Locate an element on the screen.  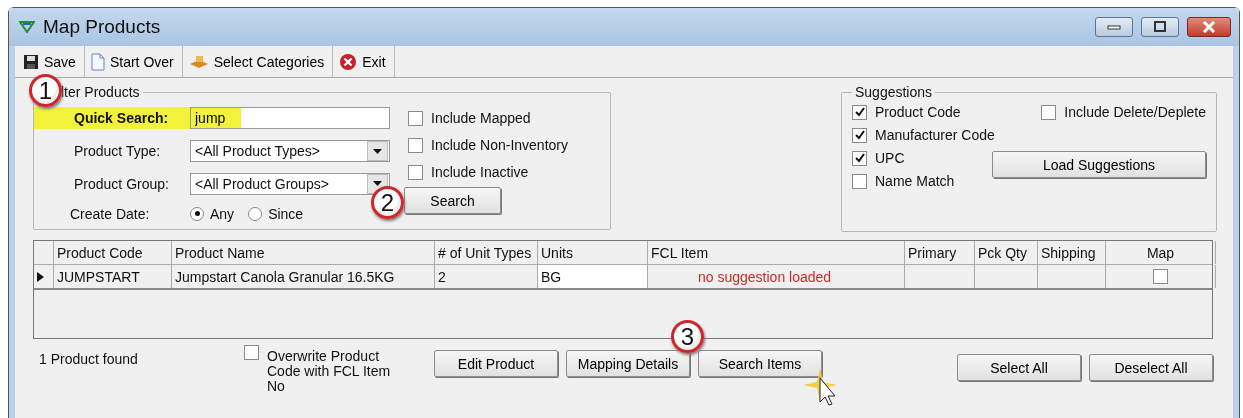
close-button is located at coordinates (1209, 27).